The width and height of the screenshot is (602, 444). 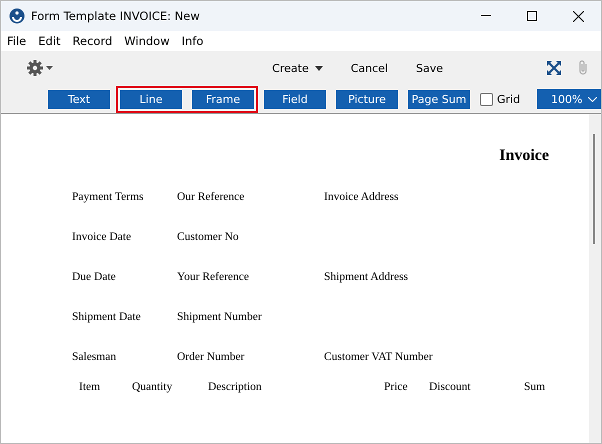 I want to click on tool-button: Page Sum, so click(x=439, y=99).